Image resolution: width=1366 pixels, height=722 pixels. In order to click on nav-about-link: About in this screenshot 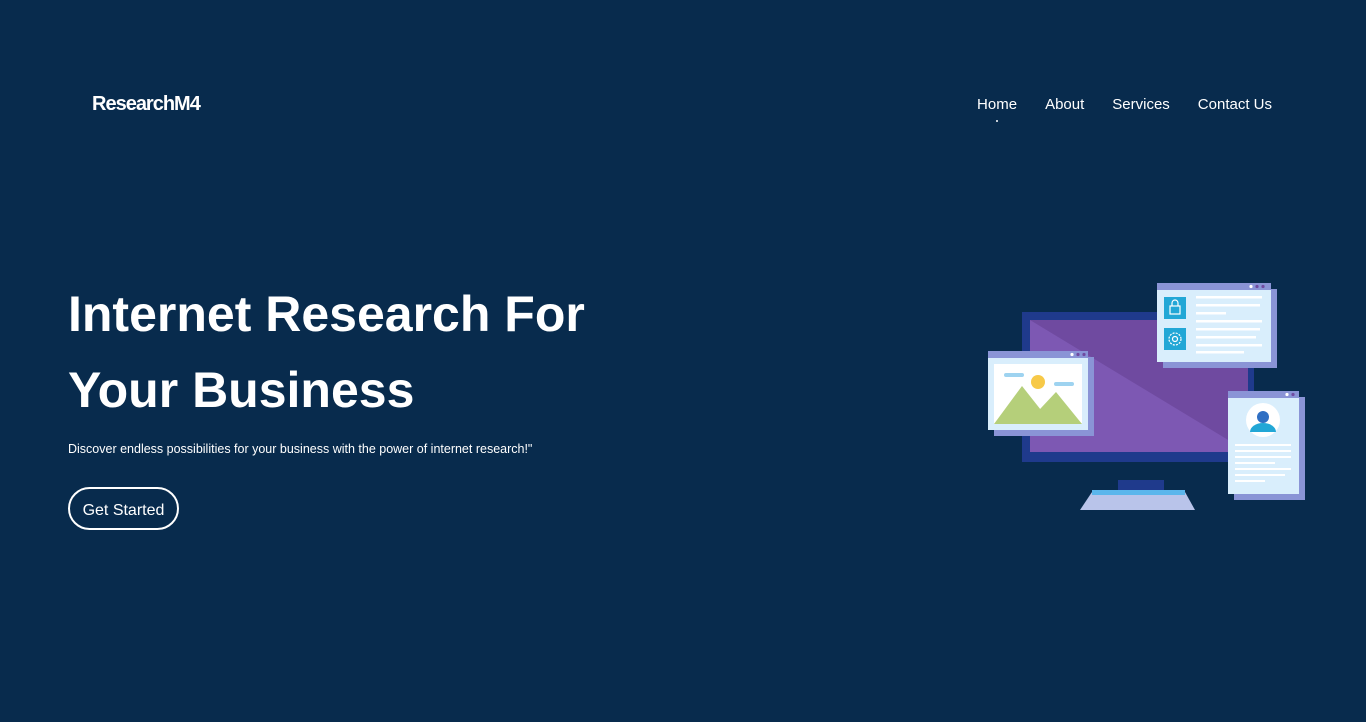, I will do `click(1064, 105)`.